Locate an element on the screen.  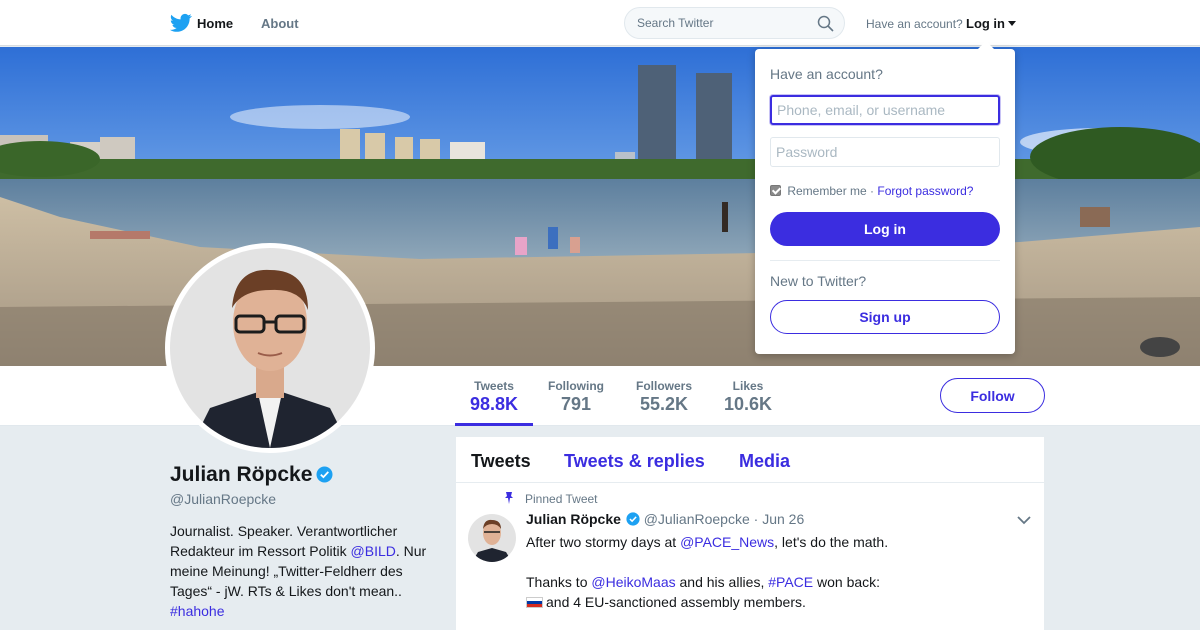
twitter-bird-icon is located at coordinates (181, 23).